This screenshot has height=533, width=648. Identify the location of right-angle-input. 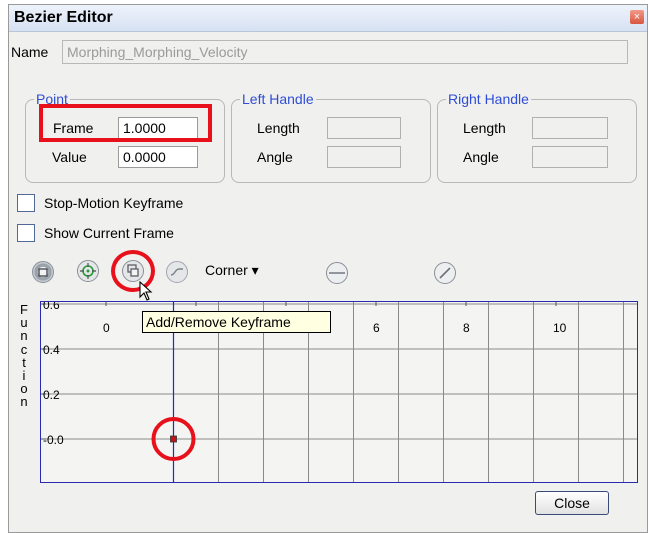
(570, 157).